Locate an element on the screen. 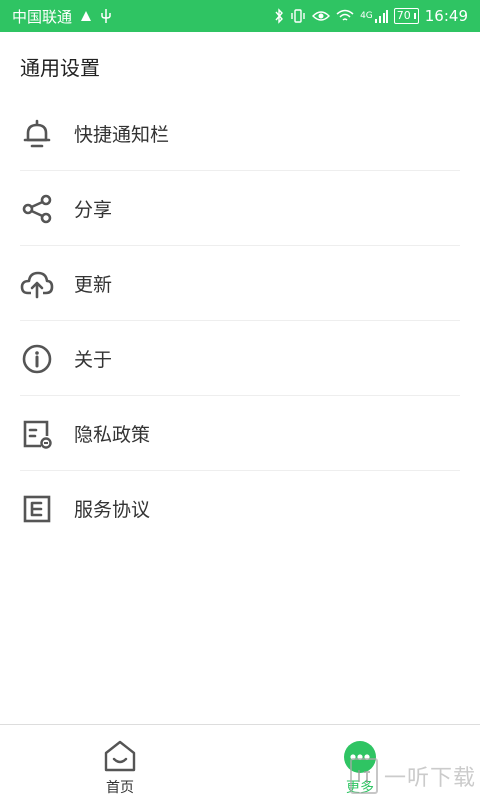  tab-home: 首页 is located at coordinates (120, 763).